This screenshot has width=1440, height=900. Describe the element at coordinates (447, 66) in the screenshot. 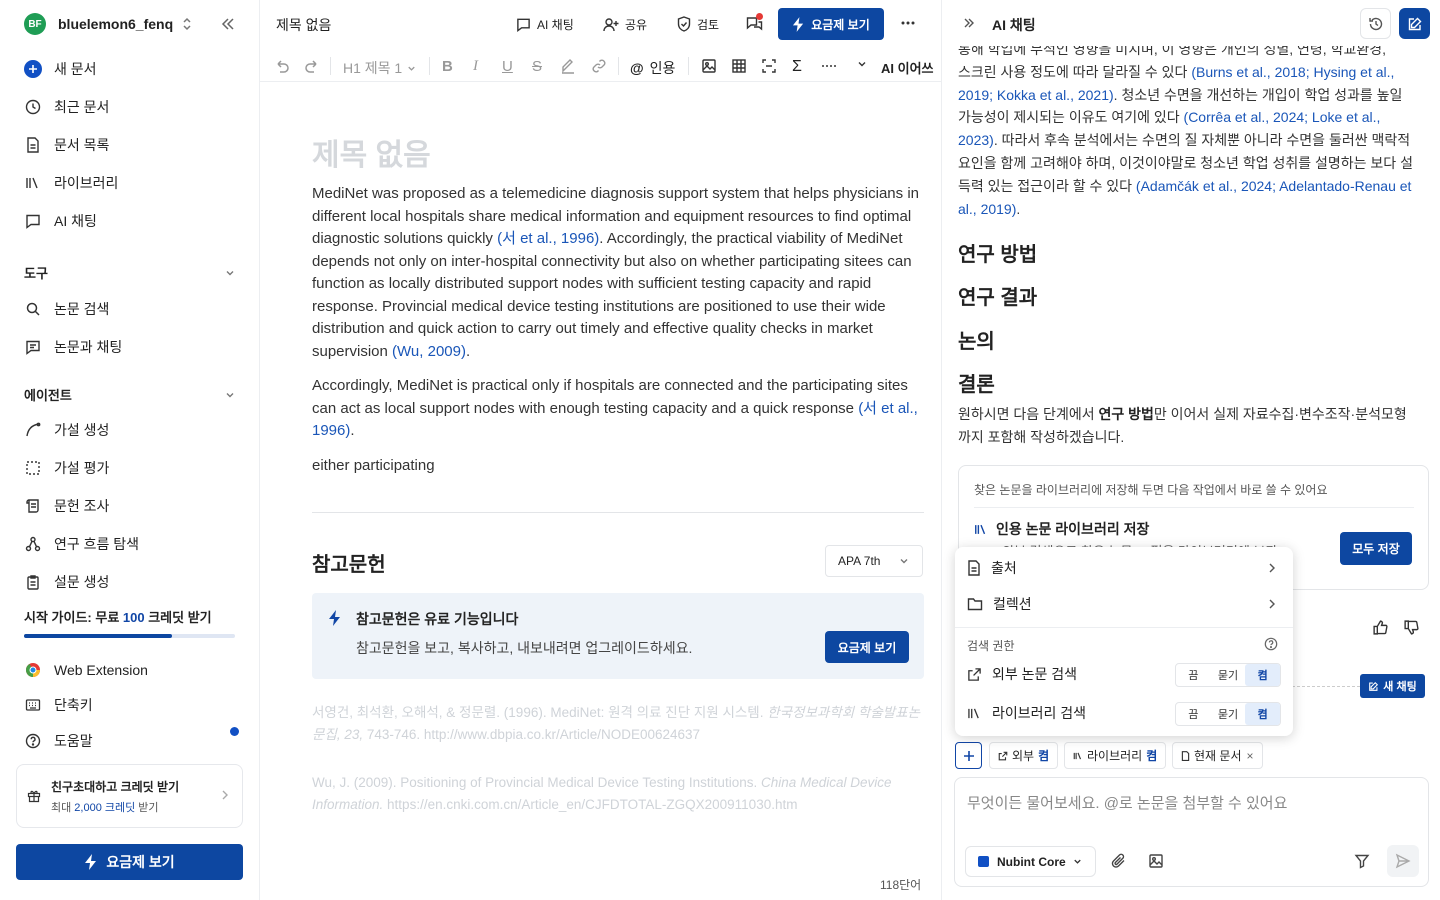

I see `bold-icon: B` at that location.